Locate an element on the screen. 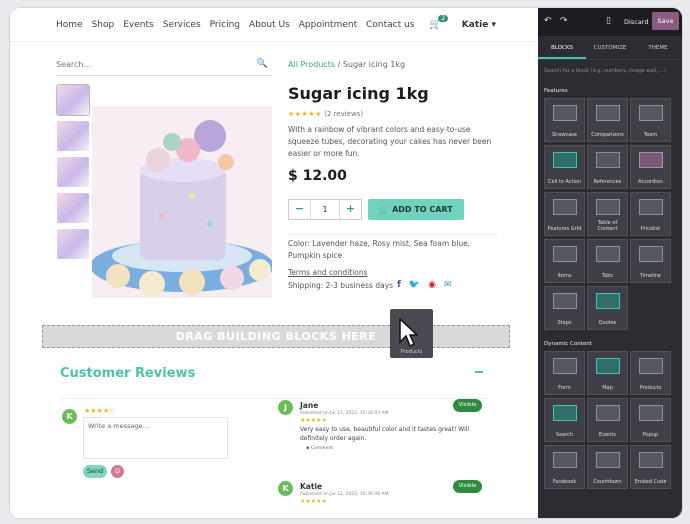  block-table-of-content: Table of Content is located at coordinates (607, 214).